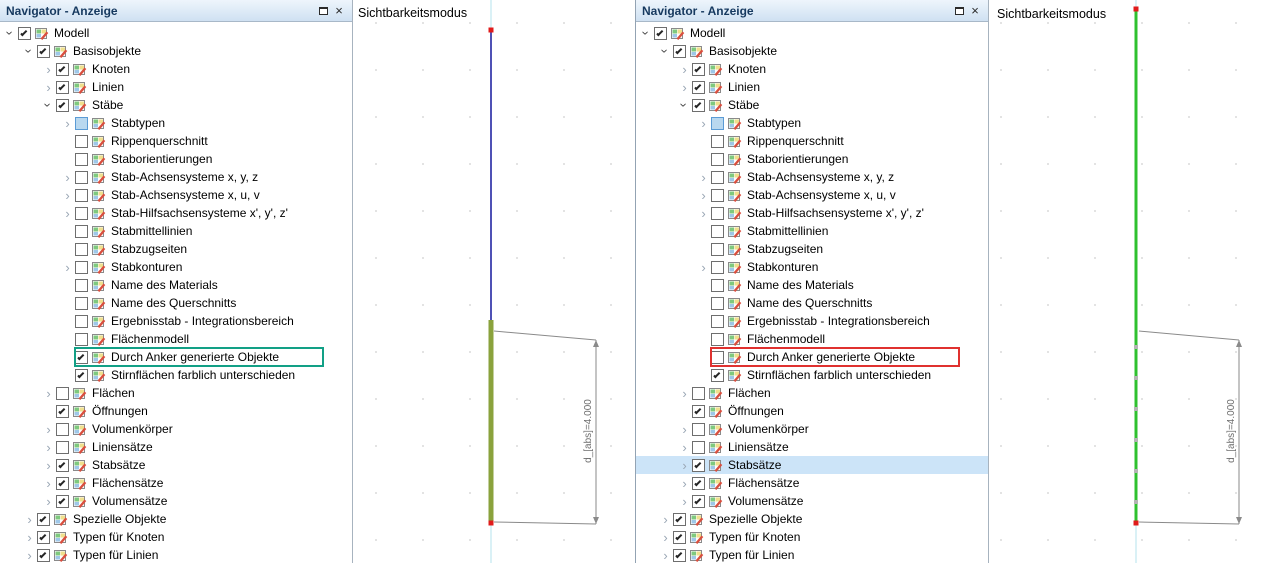 This screenshot has width=1270, height=563. What do you see at coordinates (176, 285) in the screenshot?
I see `tree-item-name-des-materials: Name des Materials` at bounding box center [176, 285].